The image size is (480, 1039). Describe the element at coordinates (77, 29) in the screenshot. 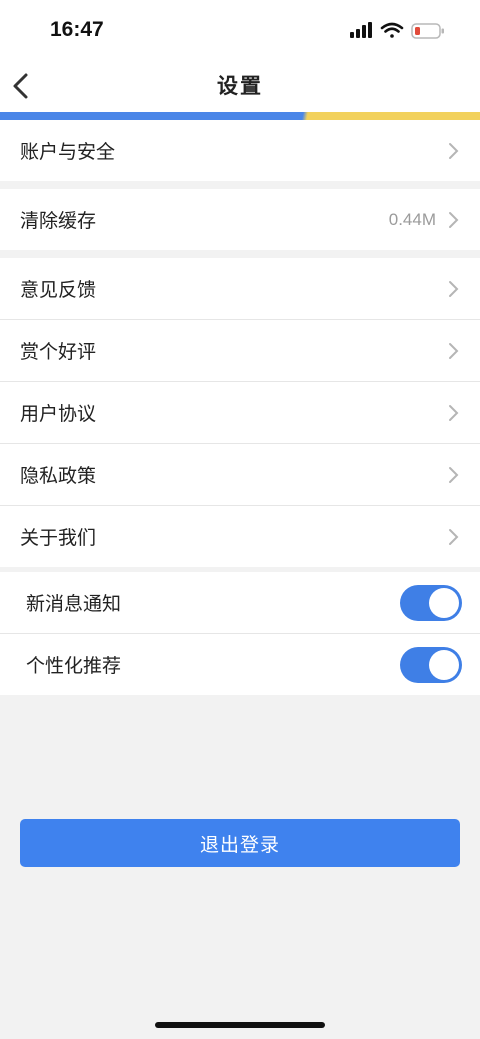

I see `status-time: 16:47` at that location.